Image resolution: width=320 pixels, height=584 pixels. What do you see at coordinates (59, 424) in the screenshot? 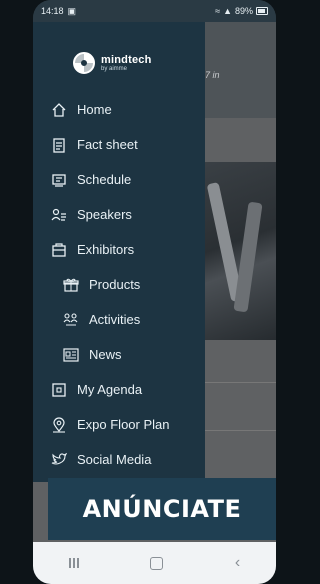
I see `location-pin-icon` at bounding box center [59, 424].